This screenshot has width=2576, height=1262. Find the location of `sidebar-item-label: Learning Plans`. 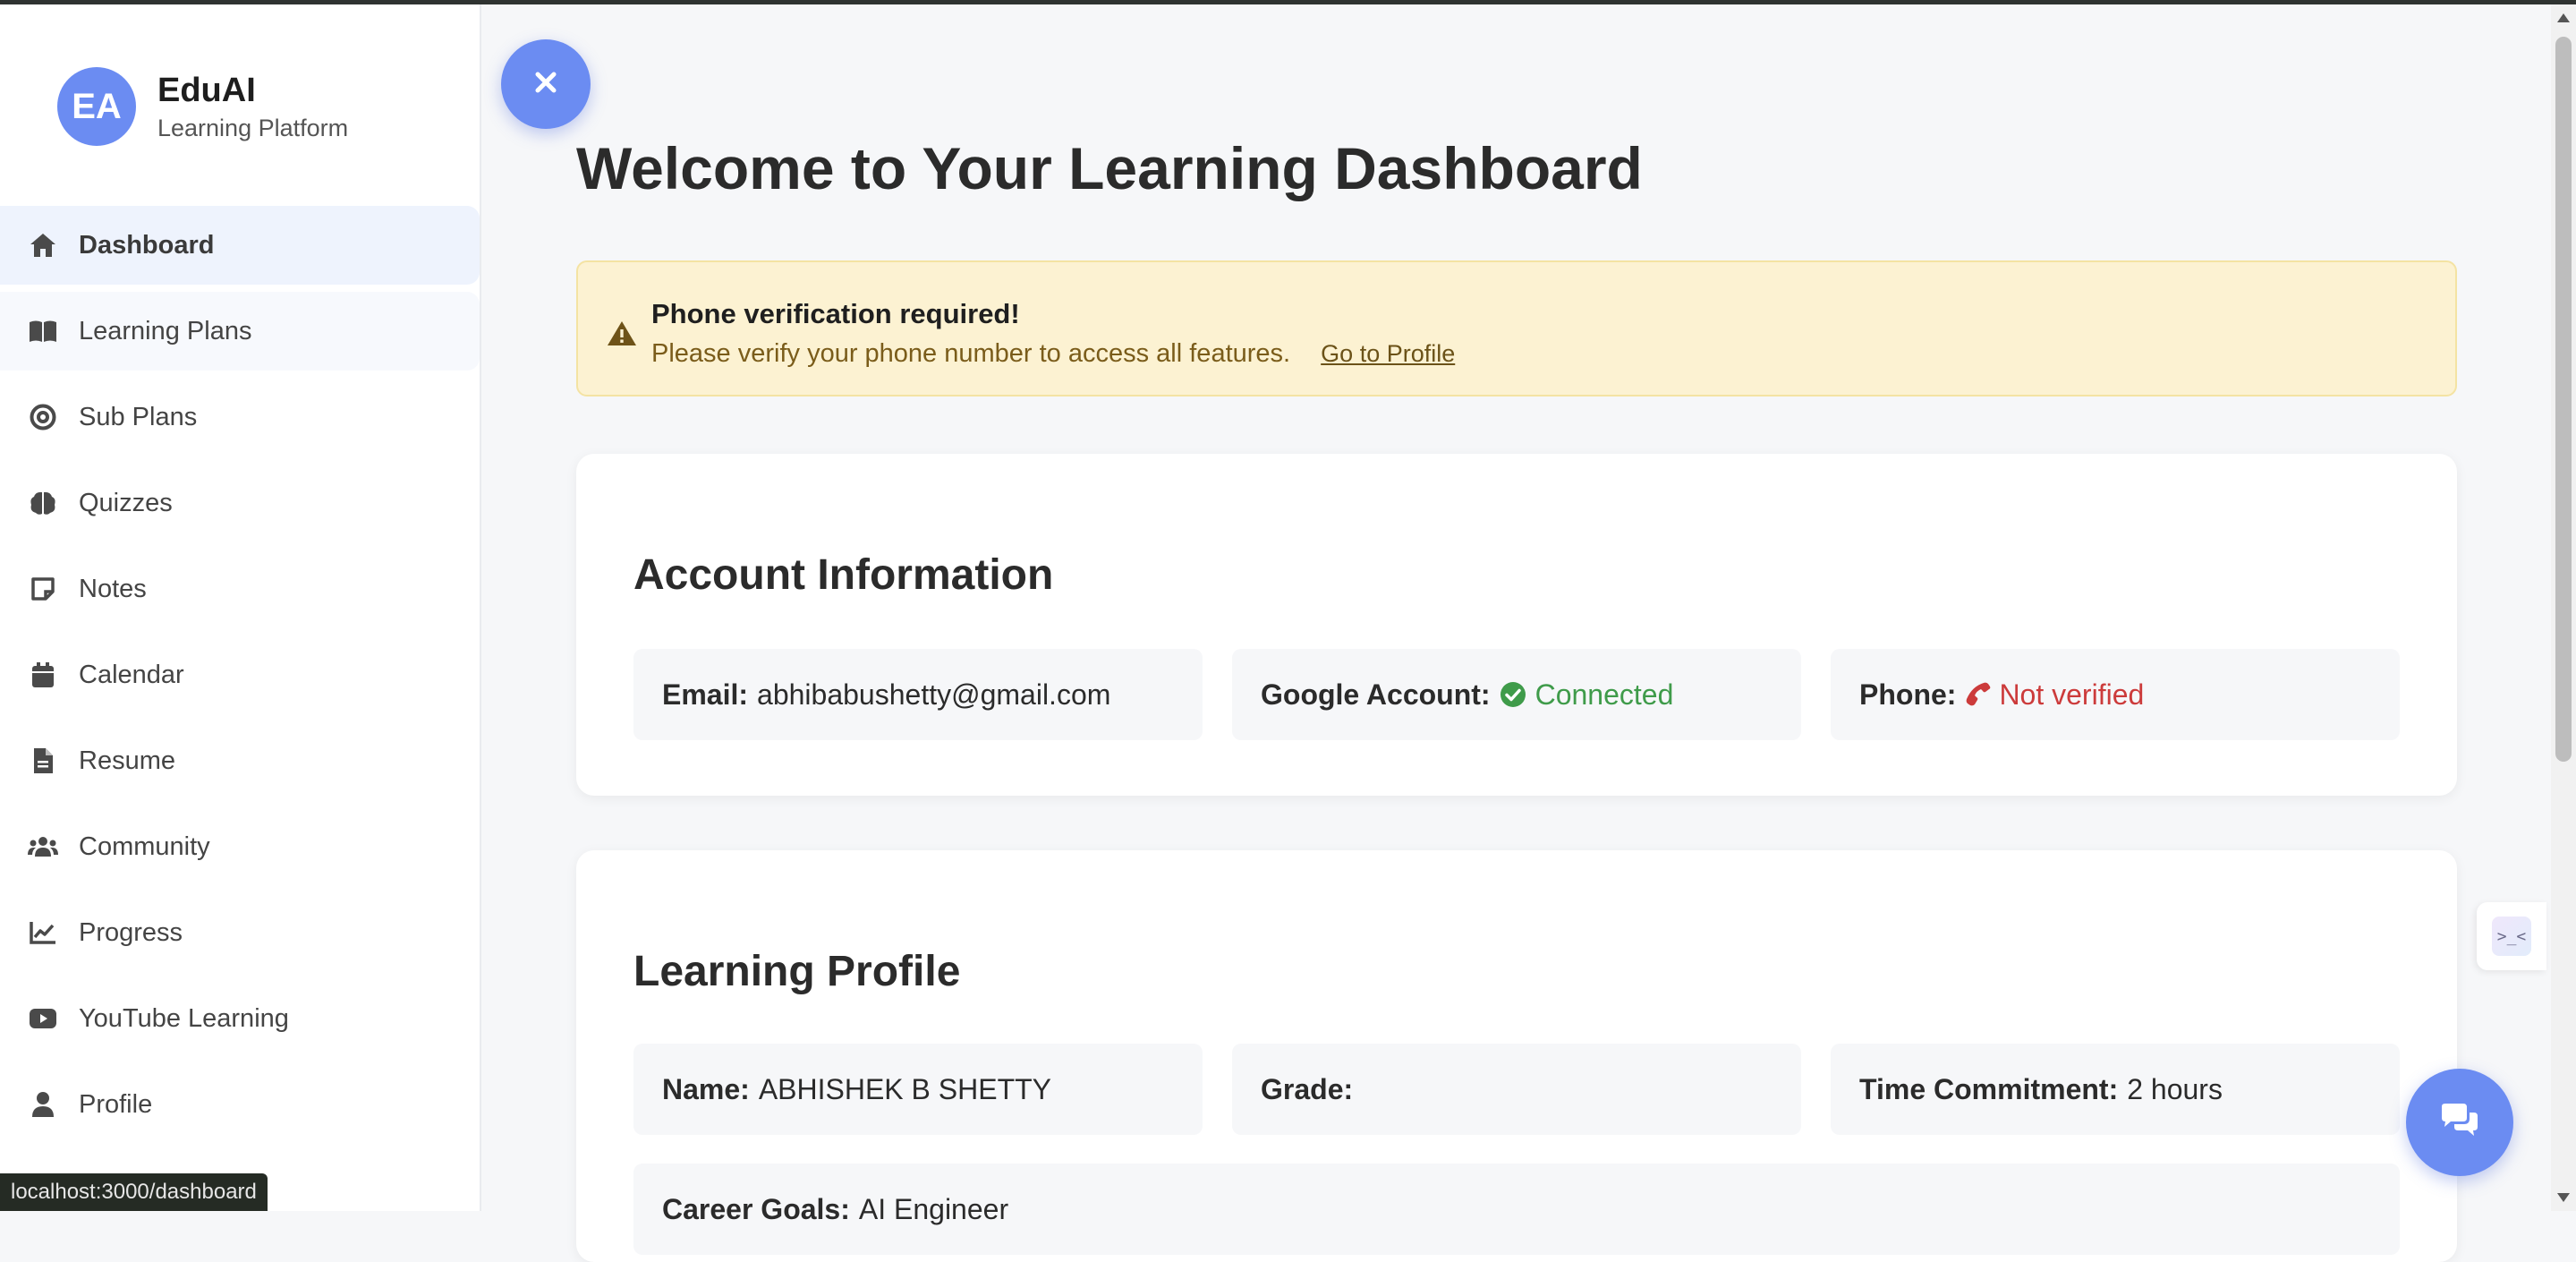

sidebar-item-label: Learning Plans is located at coordinates (165, 330).